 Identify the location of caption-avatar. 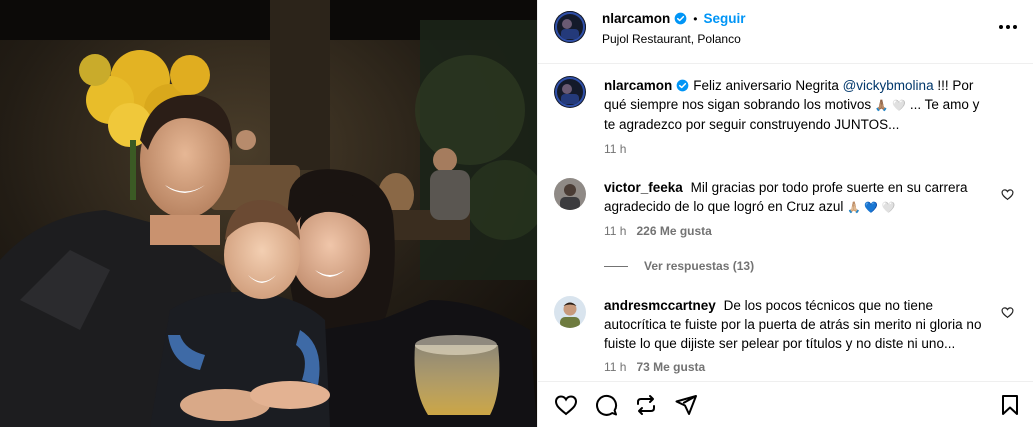
(570, 92).